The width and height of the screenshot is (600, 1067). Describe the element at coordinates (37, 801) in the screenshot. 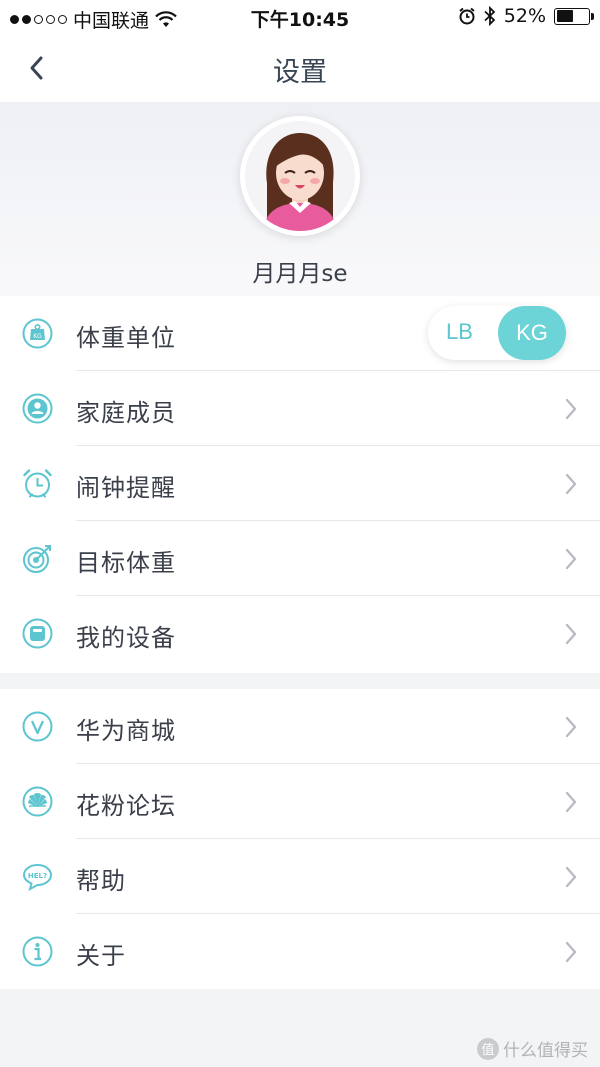

I see `huawei-flower-icon` at that location.